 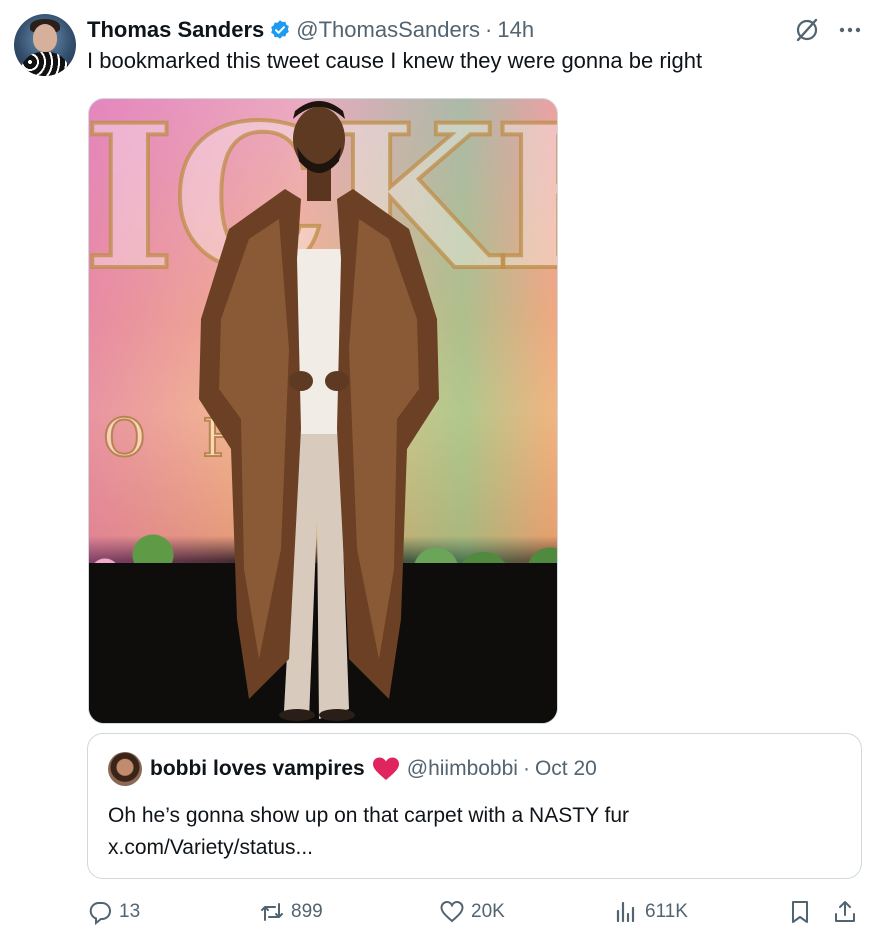 What do you see at coordinates (113, 912) in the screenshot?
I see `reply-button: 13` at bounding box center [113, 912].